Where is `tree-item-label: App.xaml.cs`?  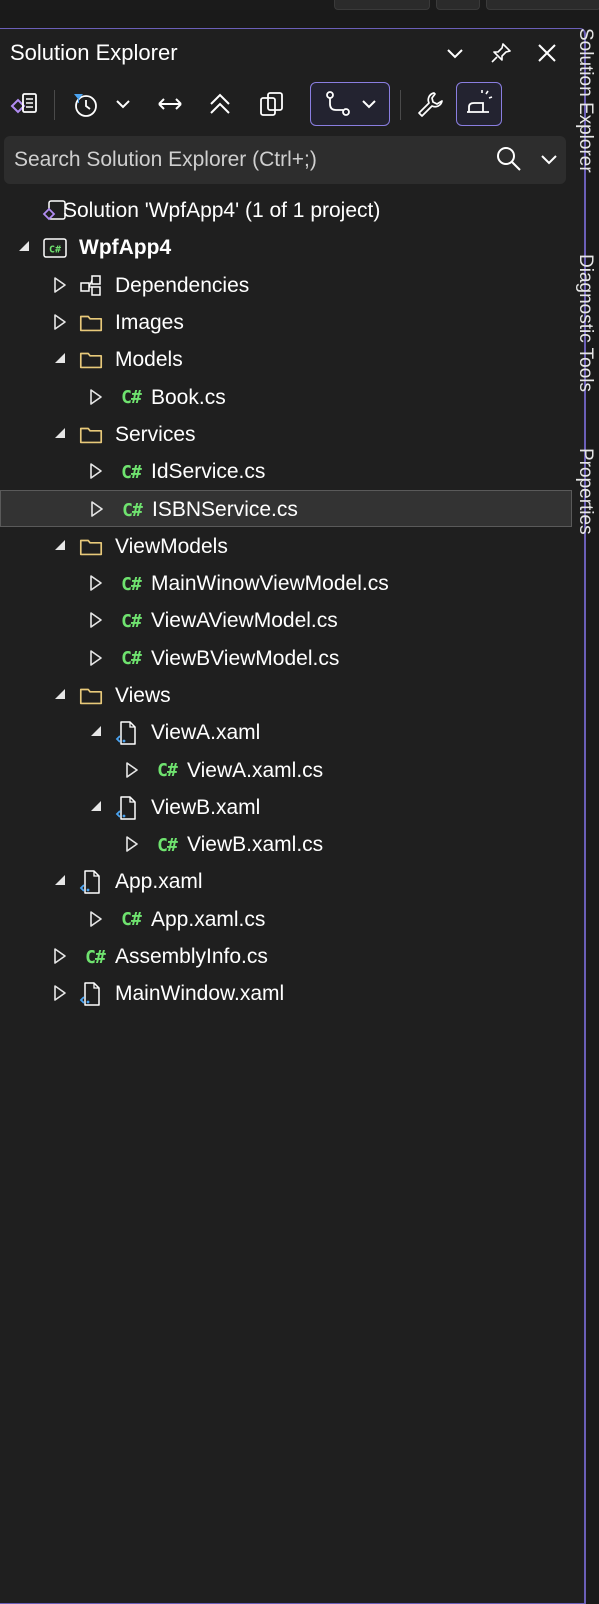
tree-item-label: App.xaml.cs is located at coordinates (208, 919).